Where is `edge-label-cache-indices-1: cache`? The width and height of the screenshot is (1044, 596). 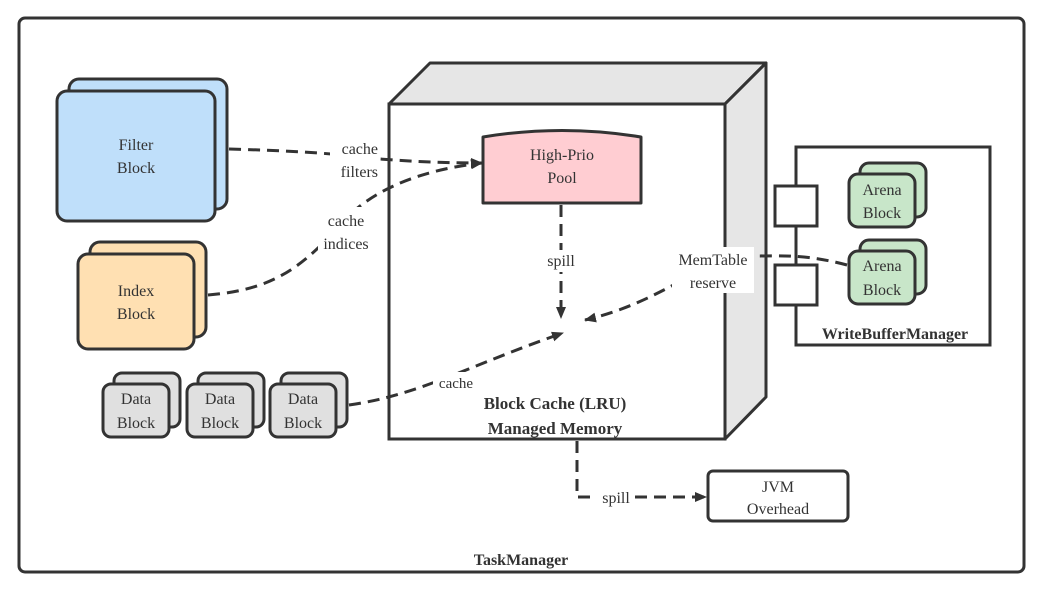
edge-label-cache-indices-1: cache is located at coordinates (346, 221).